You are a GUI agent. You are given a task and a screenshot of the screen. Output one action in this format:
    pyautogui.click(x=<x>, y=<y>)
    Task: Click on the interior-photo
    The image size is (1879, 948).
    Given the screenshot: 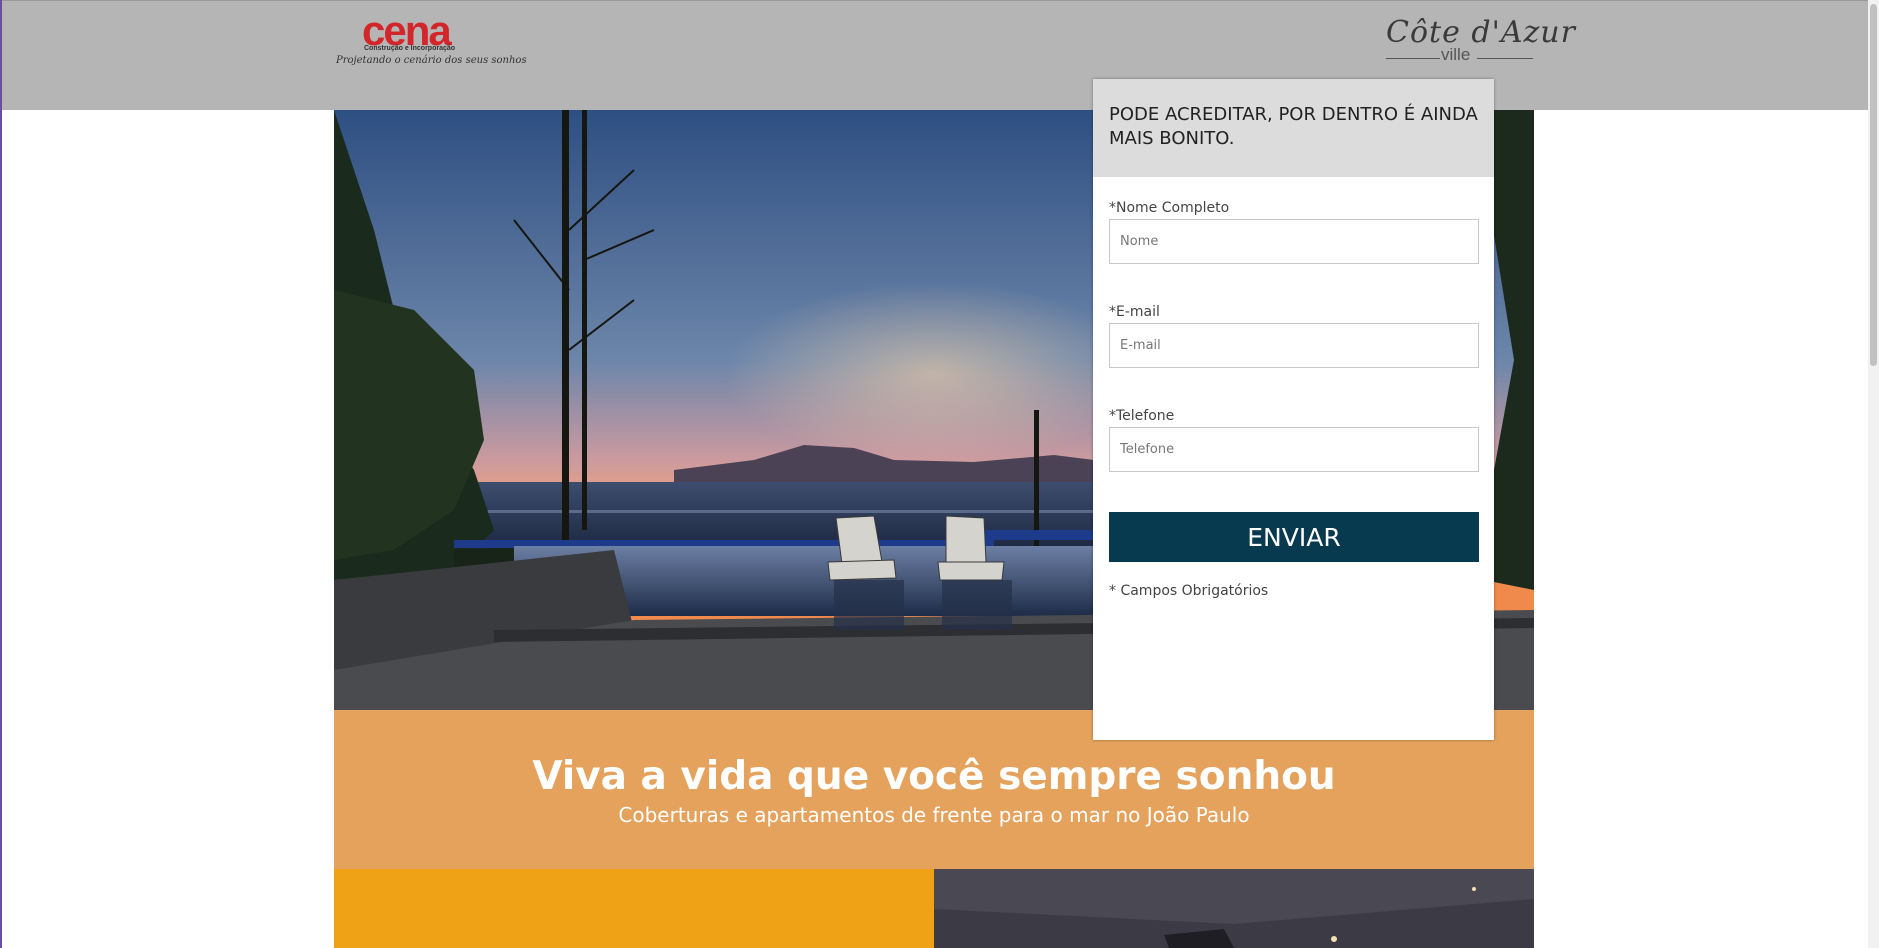 What is the action you would take?
    pyautogui.click(x=1234, y=908)
    